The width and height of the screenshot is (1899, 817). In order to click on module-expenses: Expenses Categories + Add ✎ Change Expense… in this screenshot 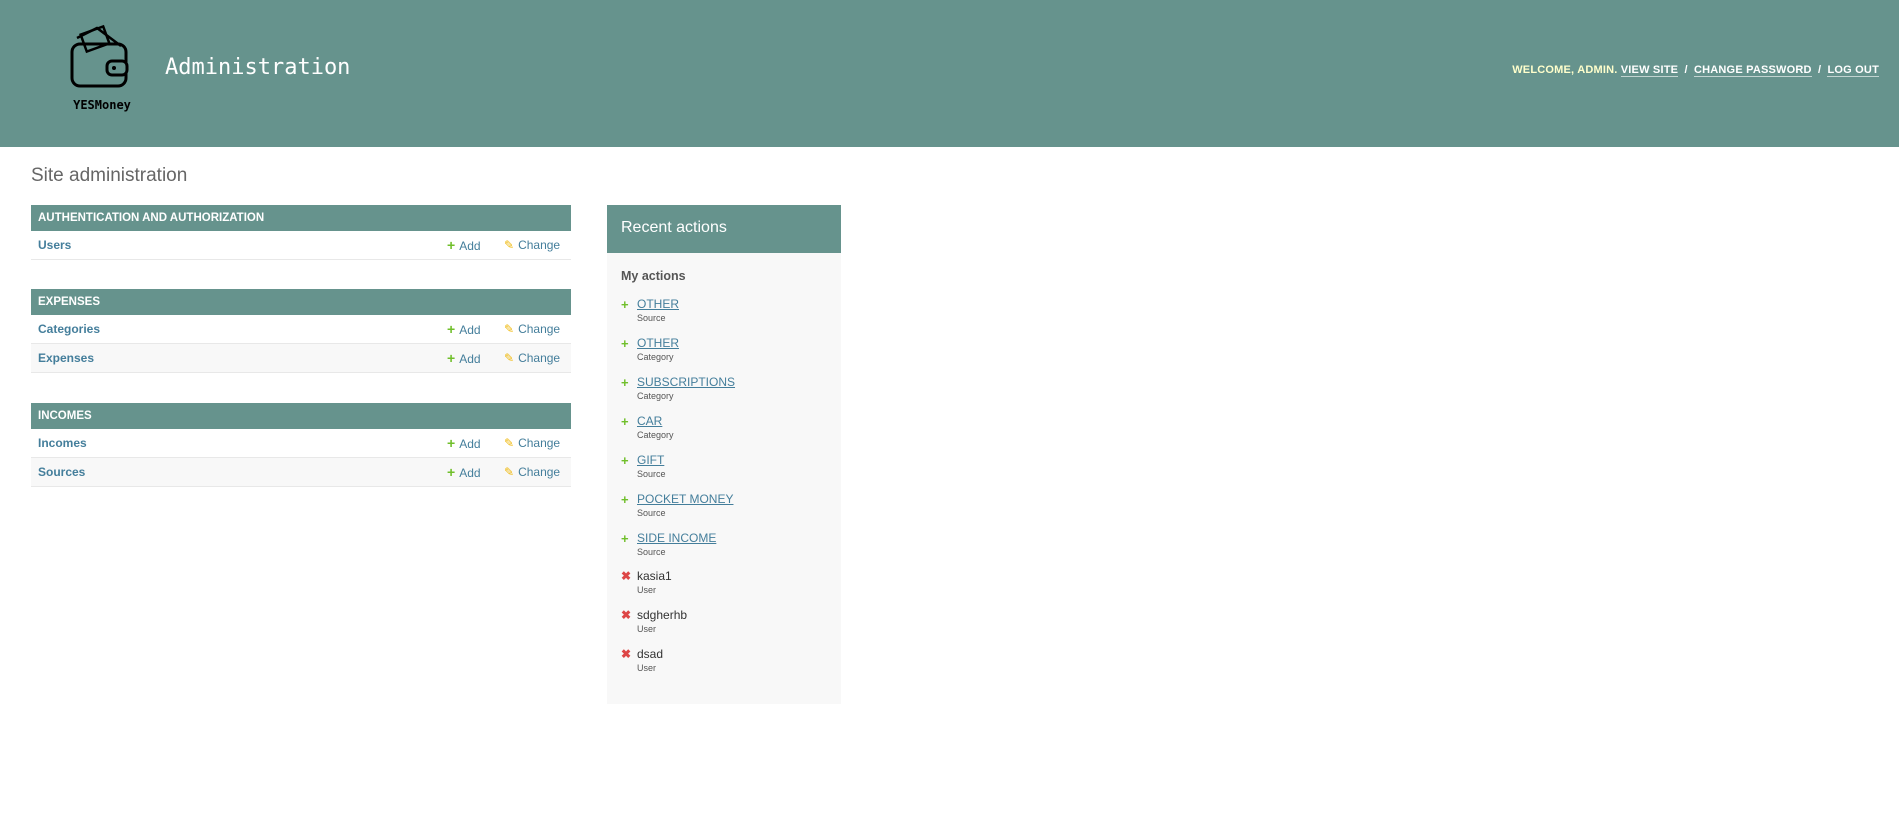, I will do `click(301, 331)`.